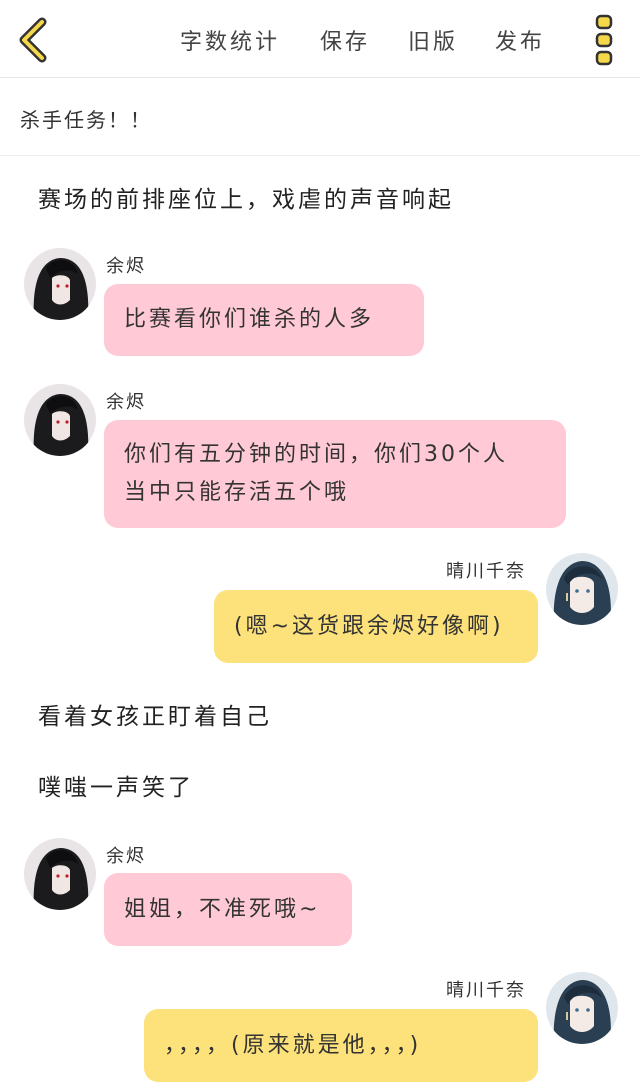  I want to click on chapter-title: 杀手任务！！, so click(86, 118).